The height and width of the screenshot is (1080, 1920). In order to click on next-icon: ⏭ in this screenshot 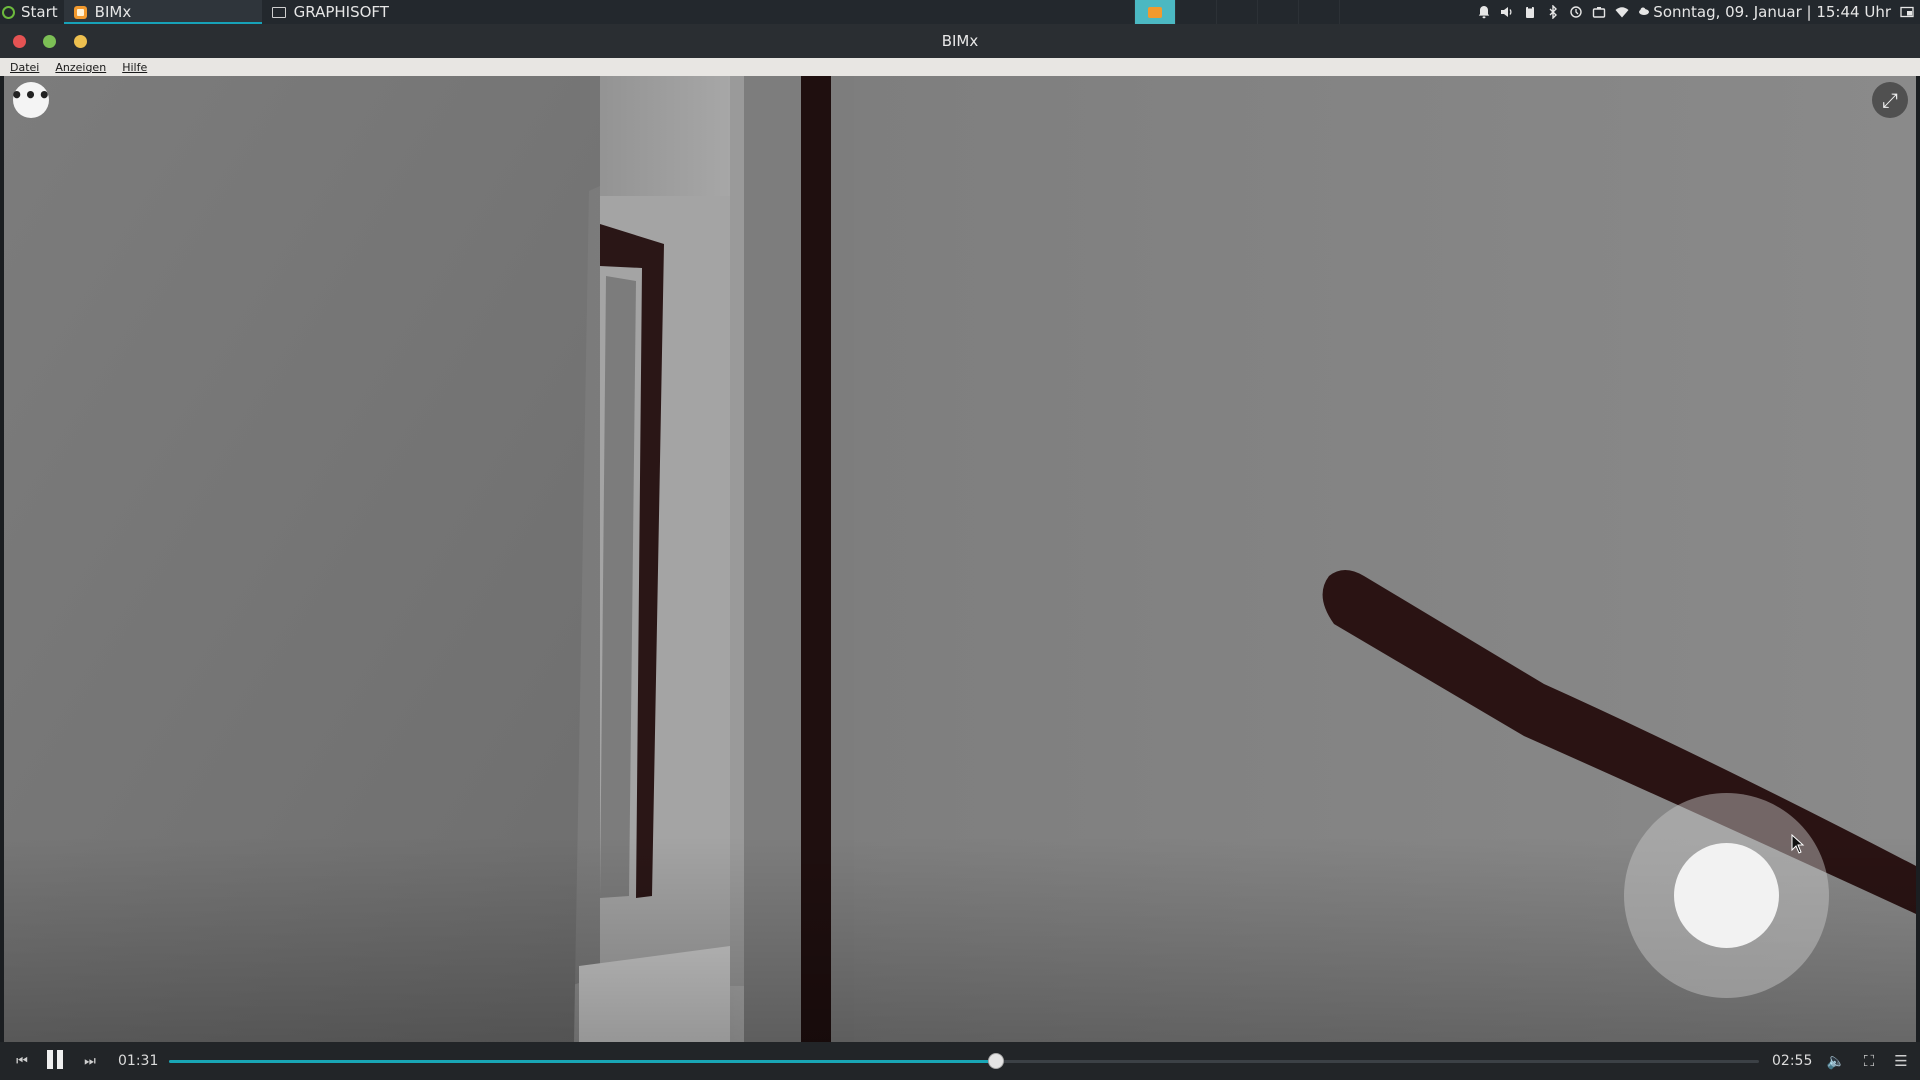, I will do `click(90, 1061)`.